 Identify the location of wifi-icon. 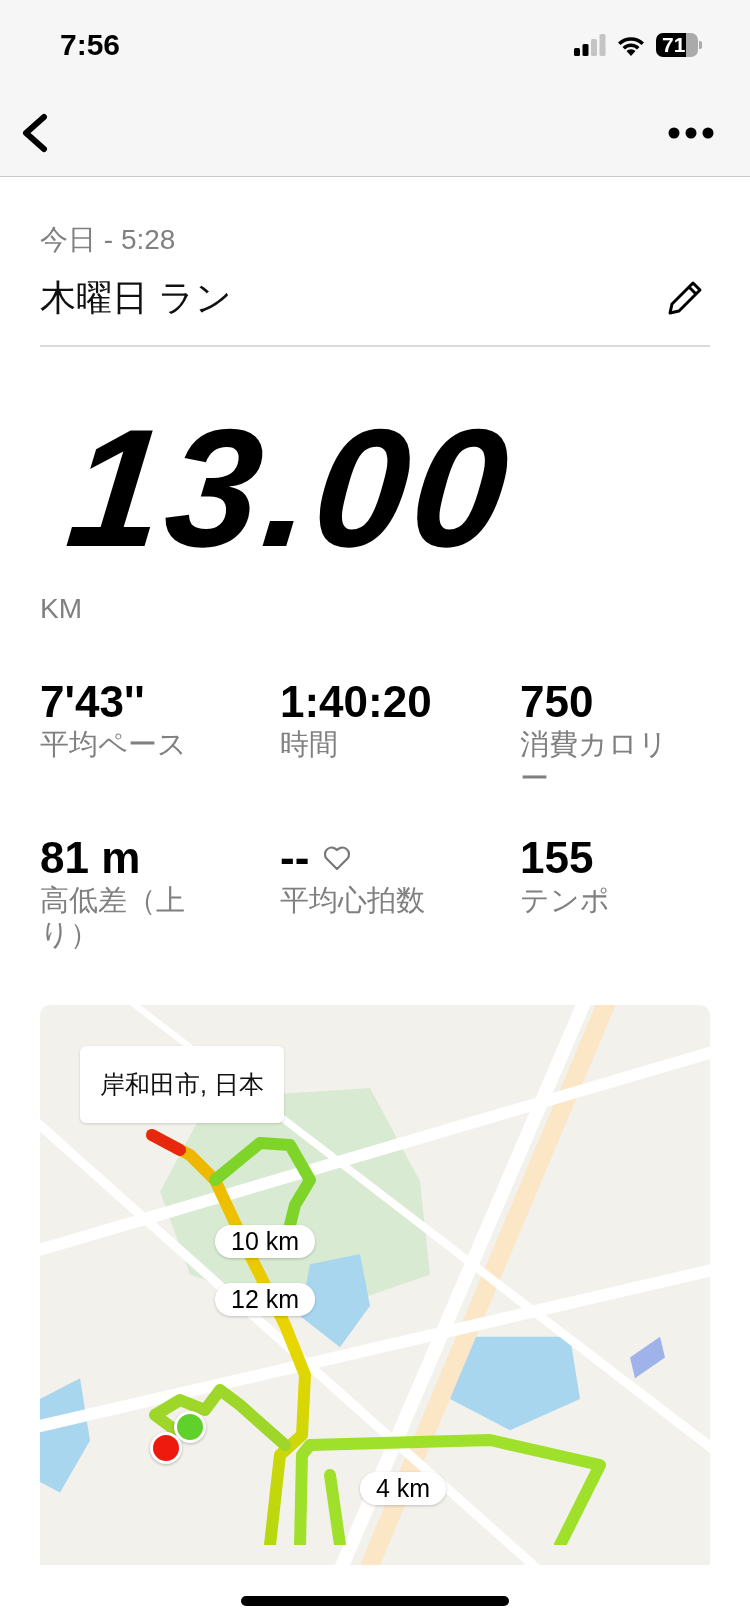
(631, 45).